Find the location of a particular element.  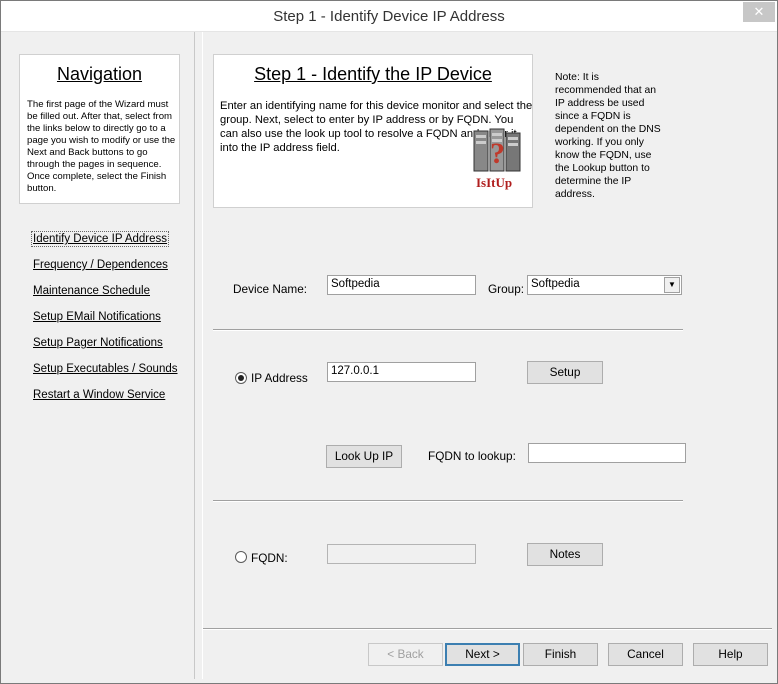

nav-link-maintenance-schedule: Maintenance Schedule is located at coordinates (91, 291).